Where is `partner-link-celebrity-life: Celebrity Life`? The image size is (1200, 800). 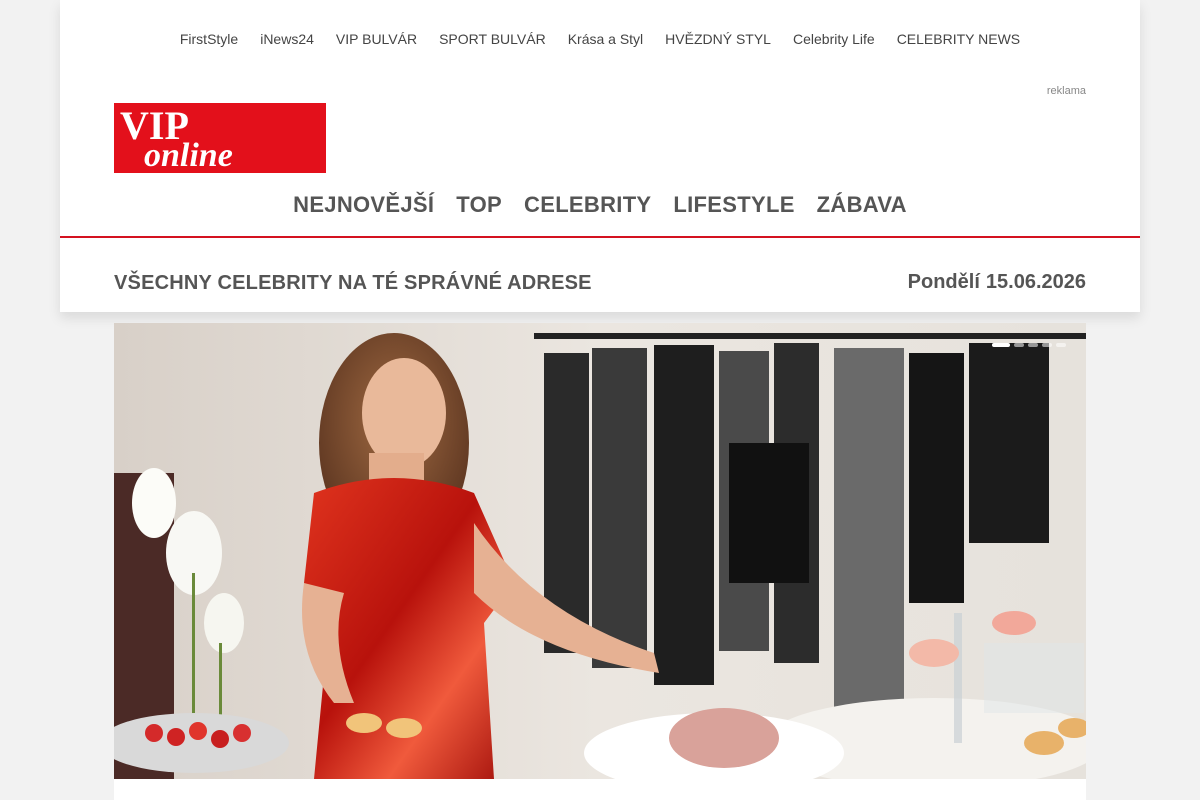
partner-link-celebrity-life: Celebrity Life is located at coordinates (834, 39).